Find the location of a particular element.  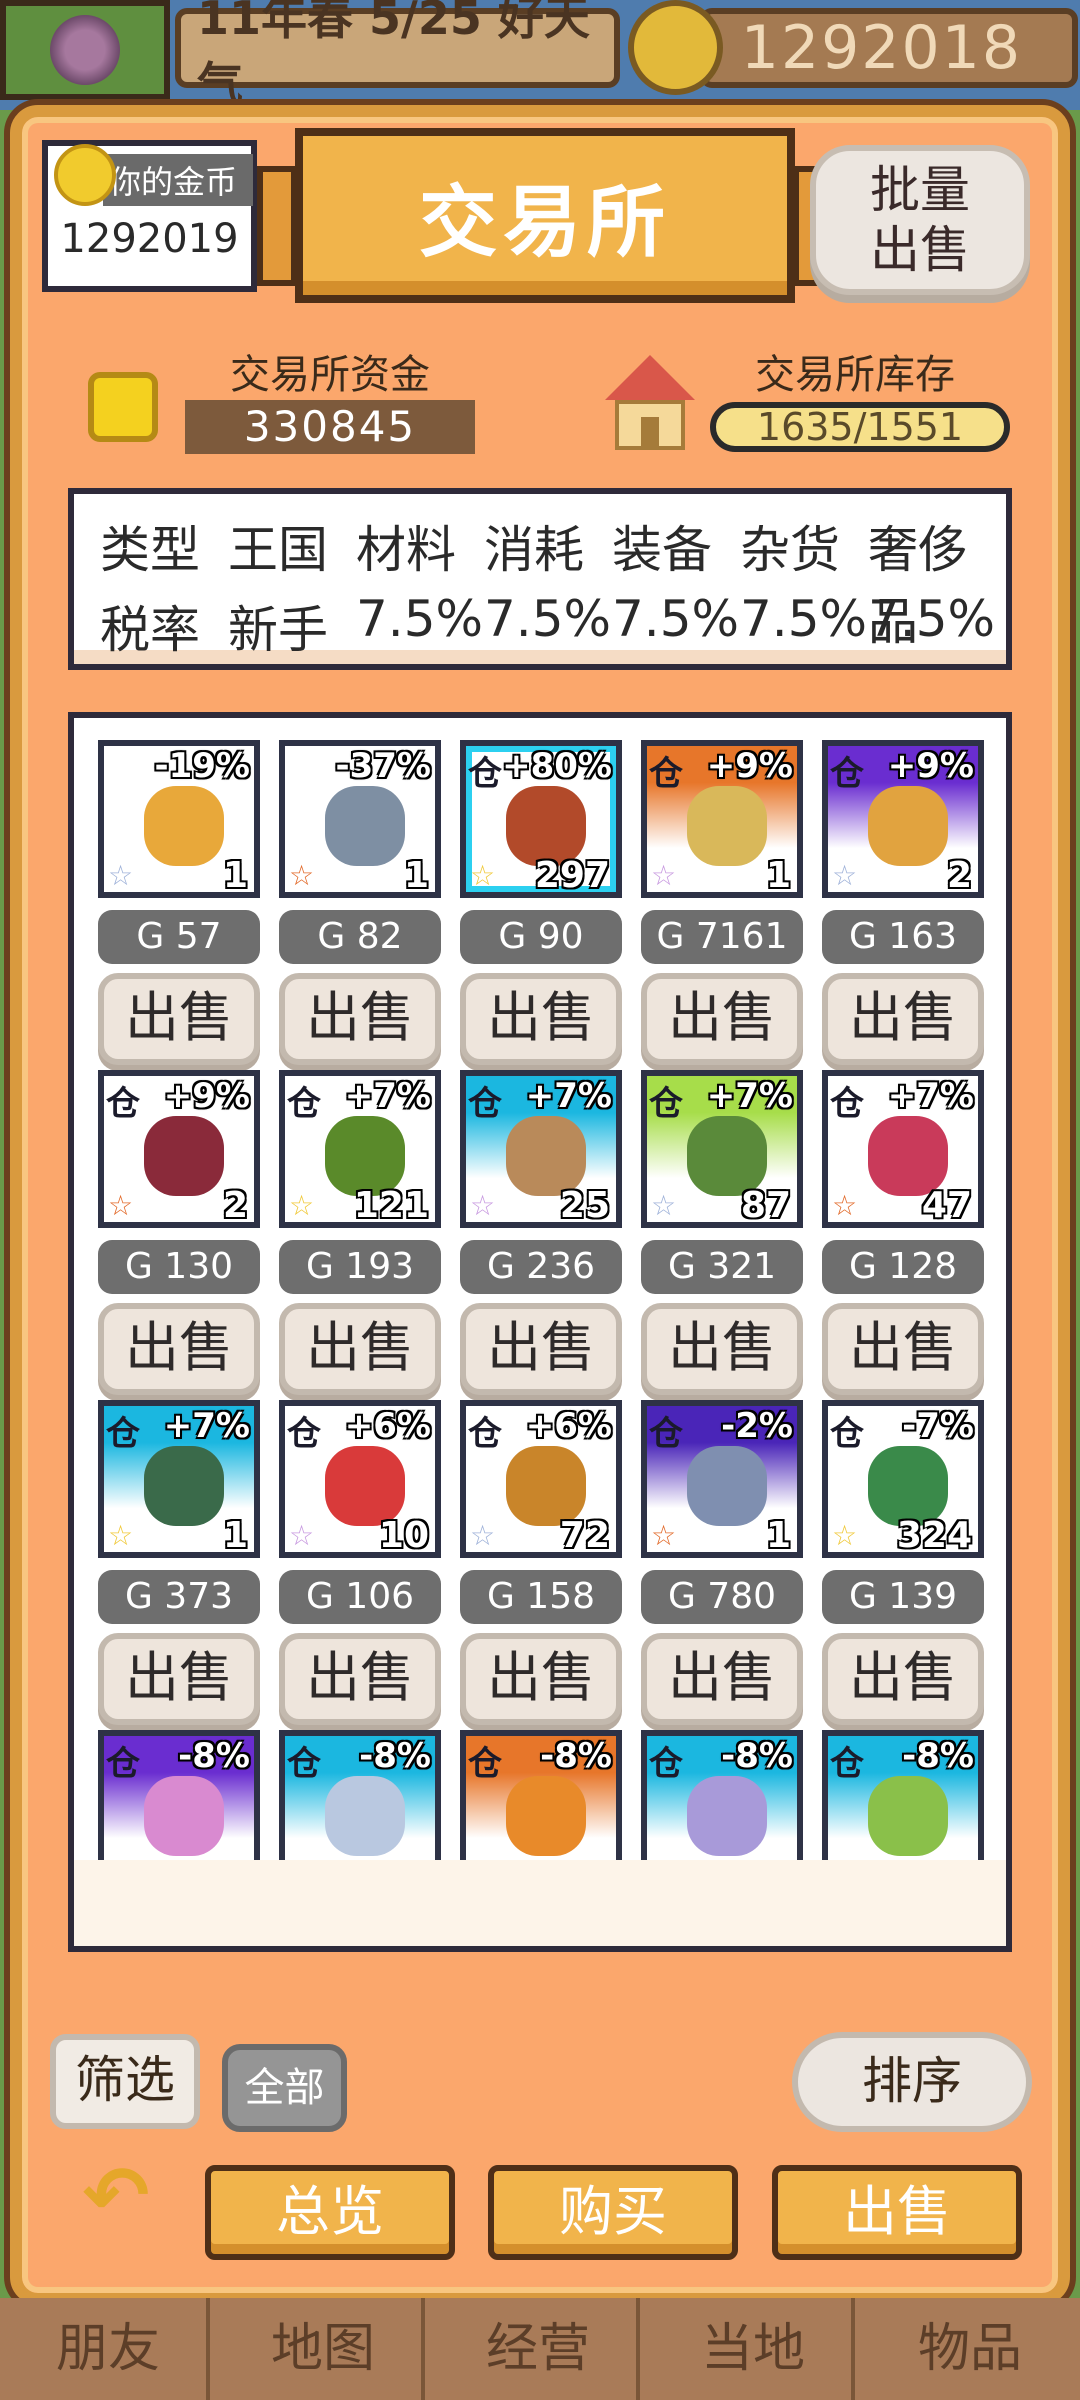

item-card: 仓 +7% ☆ 47 is located at coordinates (903, 1149).